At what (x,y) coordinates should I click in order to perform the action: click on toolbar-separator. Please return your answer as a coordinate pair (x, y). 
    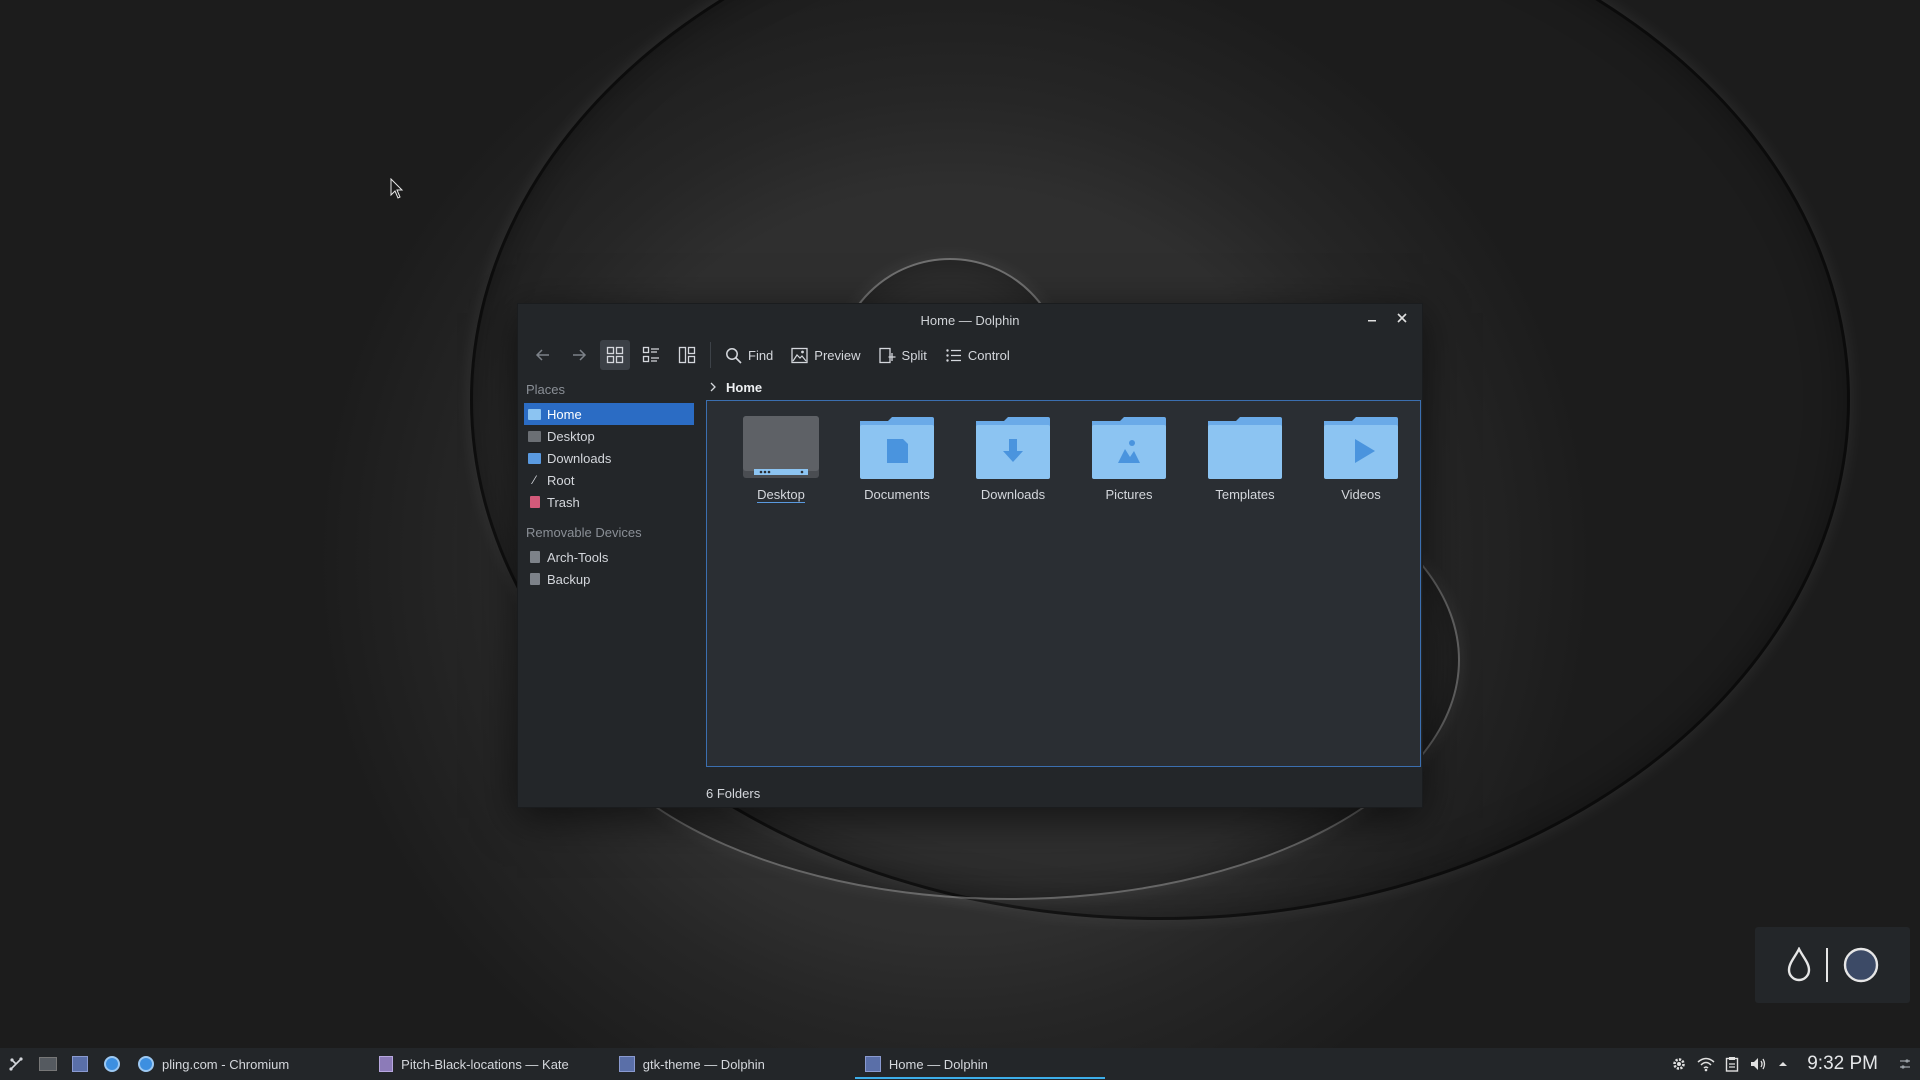
    Looking at the image, I should click on (710, 355).